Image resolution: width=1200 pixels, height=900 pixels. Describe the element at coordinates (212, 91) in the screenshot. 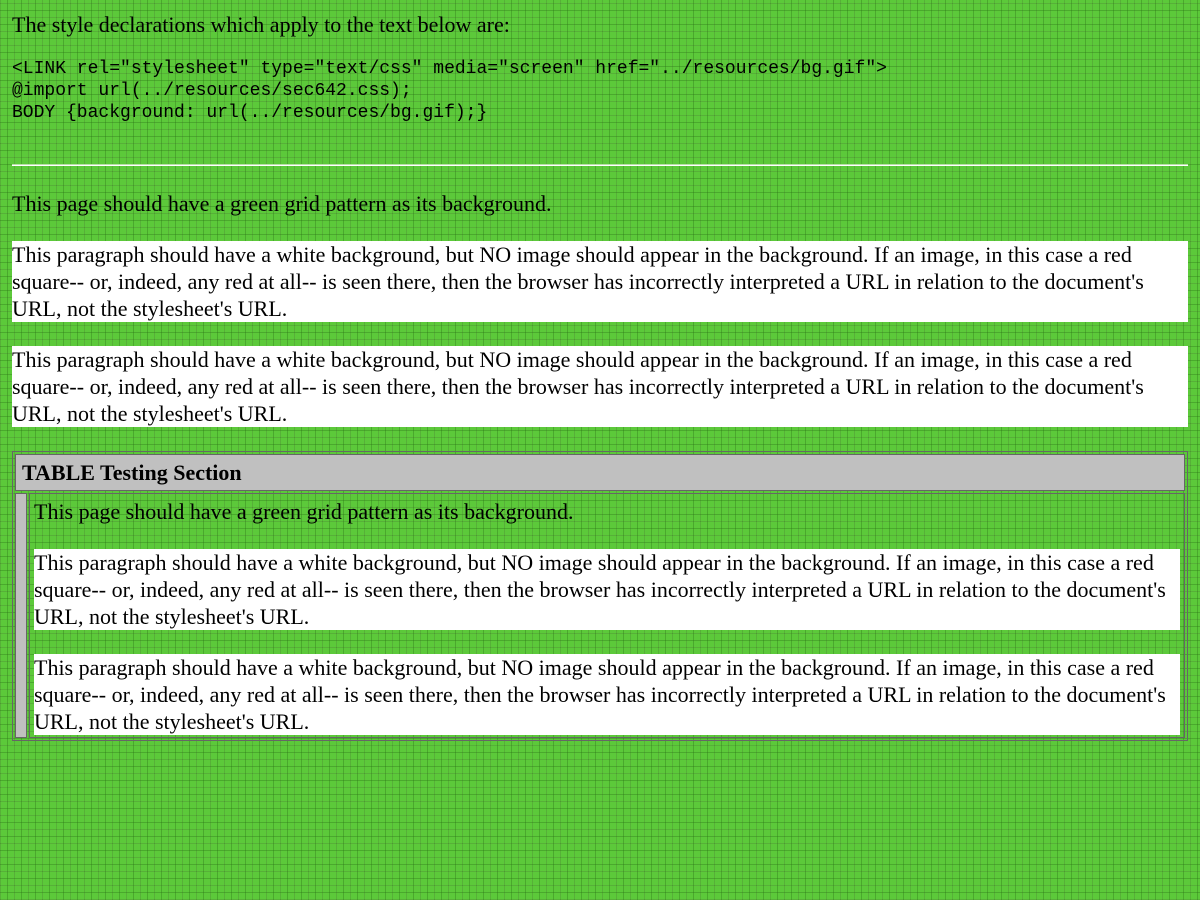

I see `code-line-import: @import url(../resources/sec642.css);` at that location.